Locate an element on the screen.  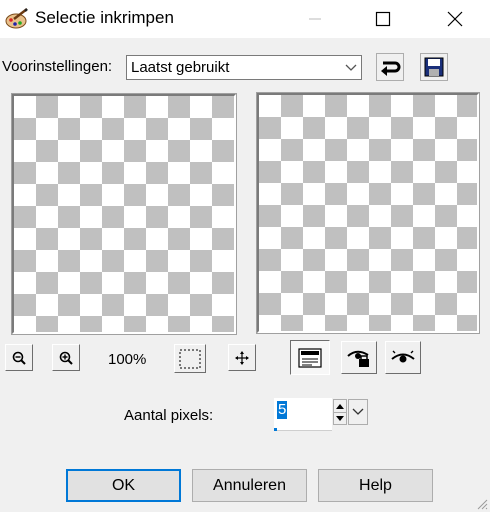
spin-up-icon is located at coordinates (340, 406).